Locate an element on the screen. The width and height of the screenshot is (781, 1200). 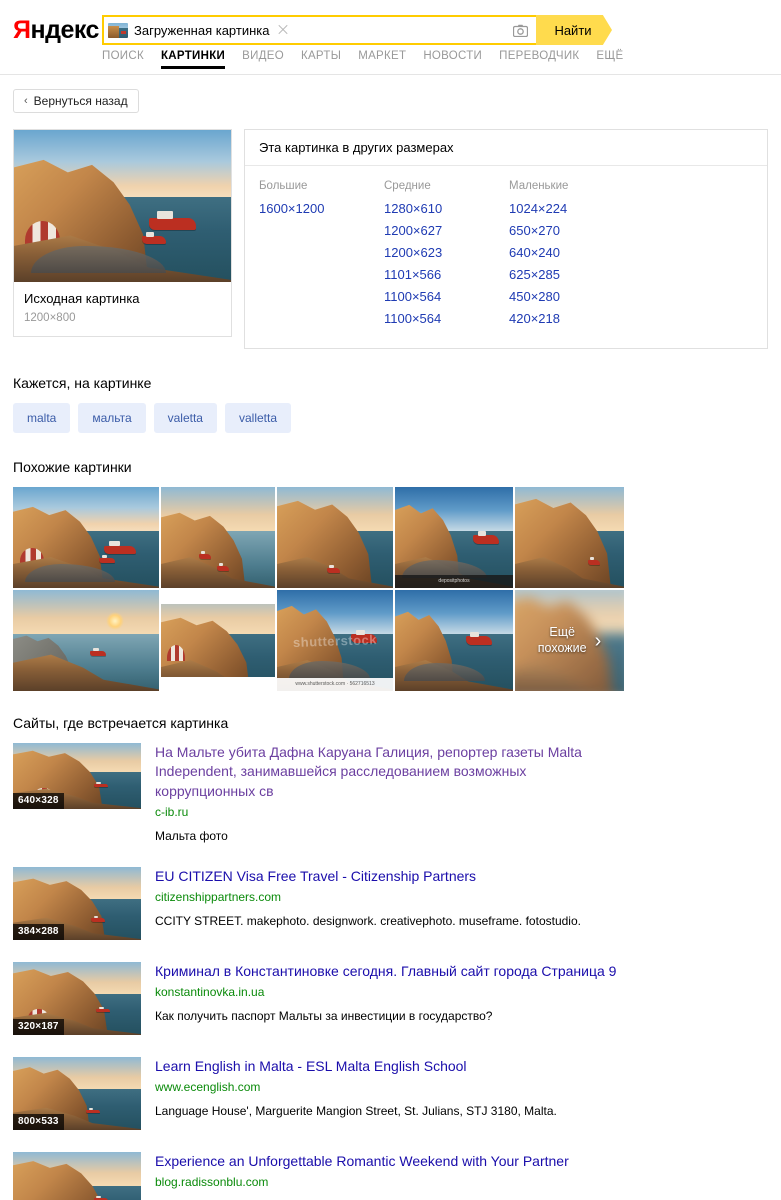
result-url: konstantinovka.in.ua is located at coordinates (210, 992).